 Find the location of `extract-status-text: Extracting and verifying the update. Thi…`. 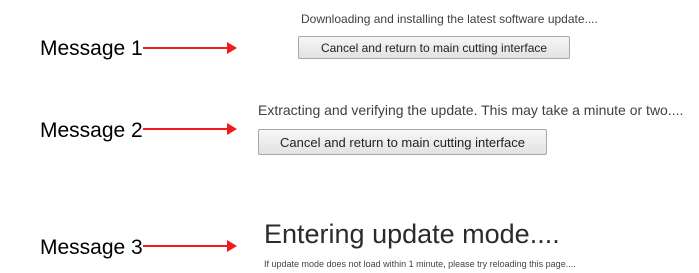

extract-status-text: Extracting and verifying the update. Thi… is located at coordinates (471, 110).